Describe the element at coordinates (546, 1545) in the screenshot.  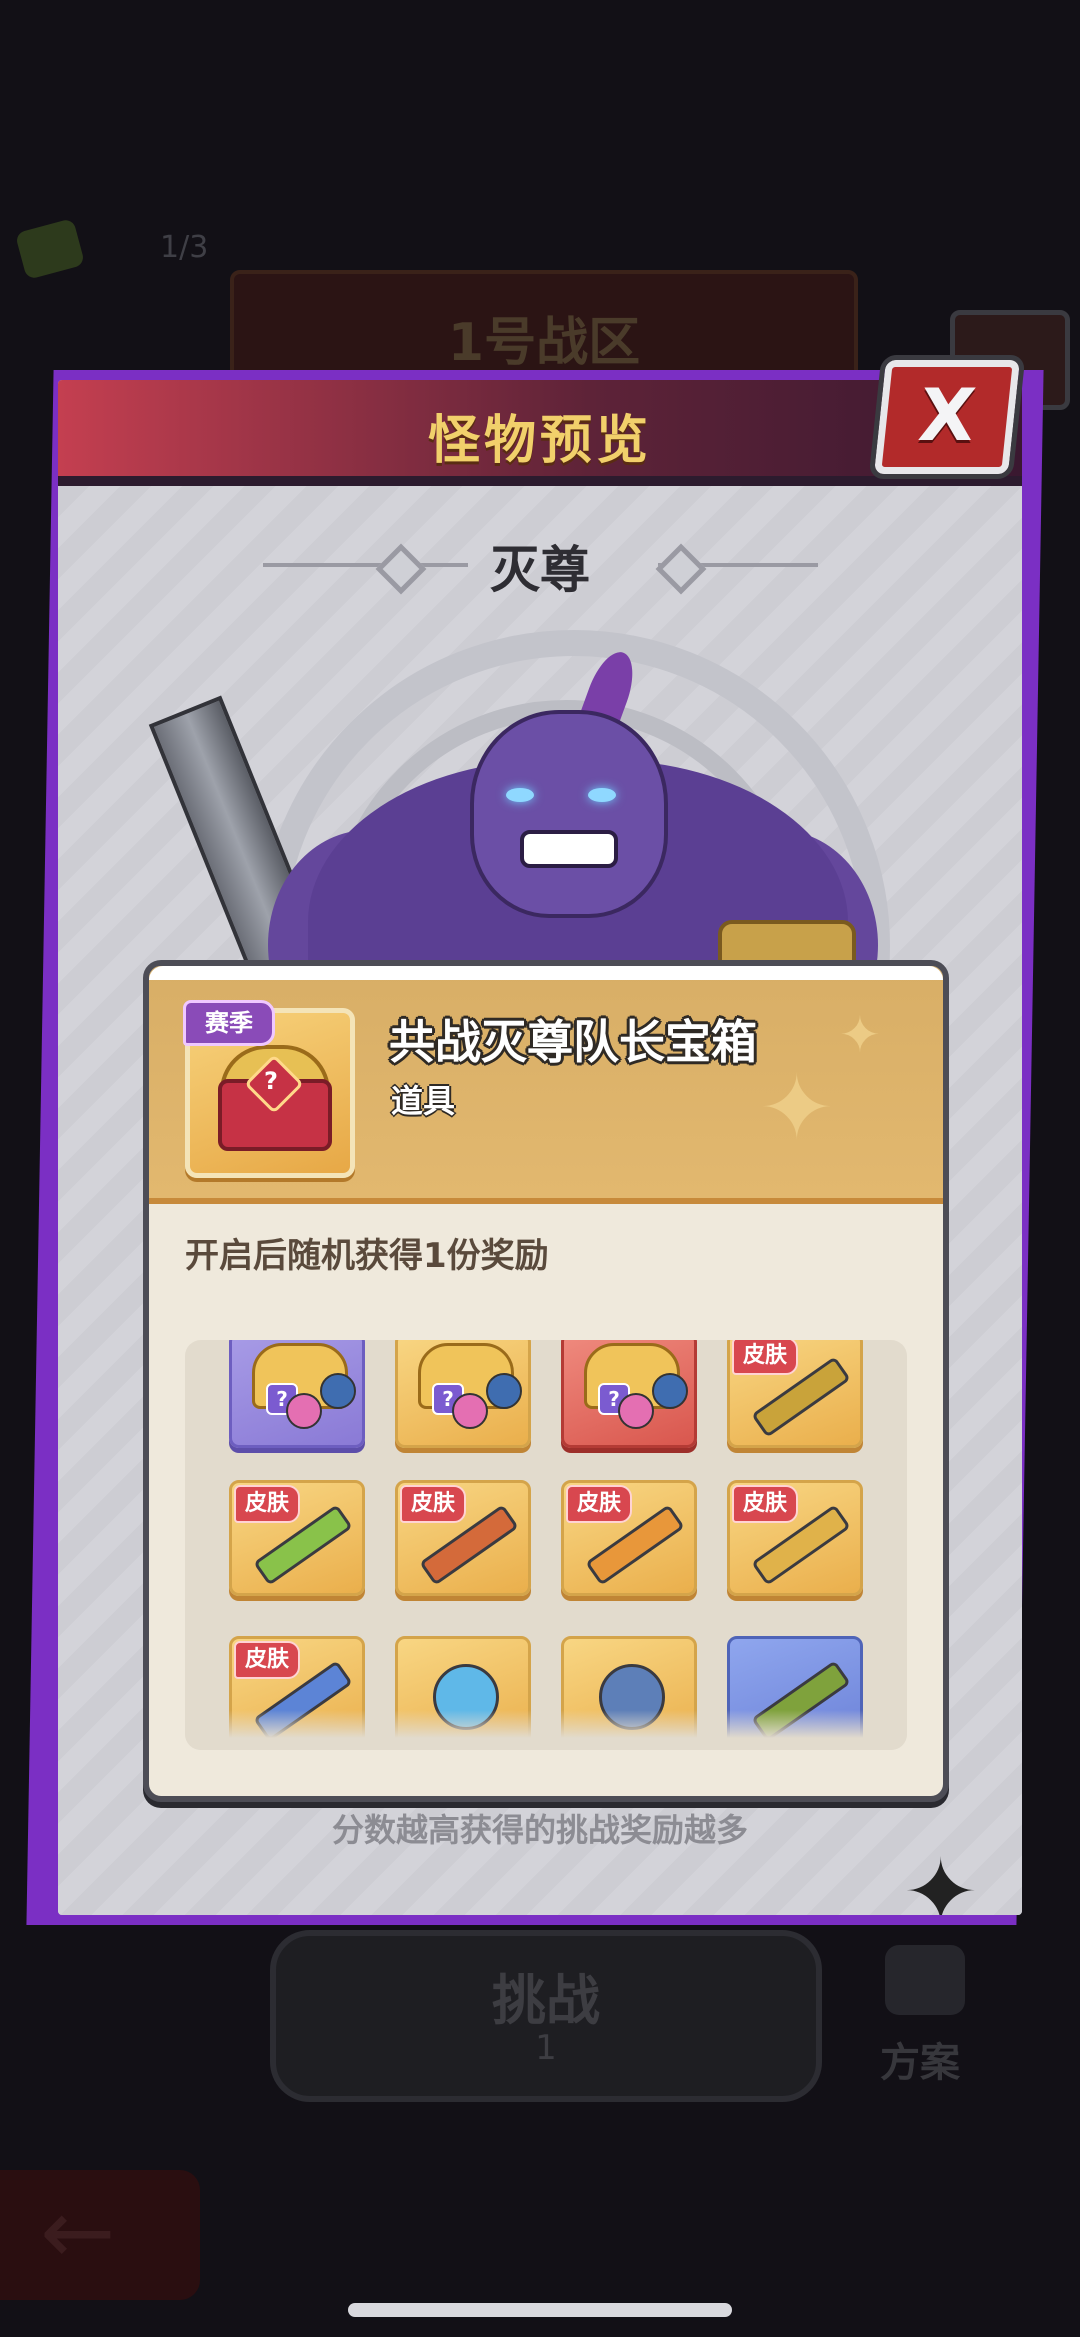
I see `reward-pool-grid: ??? 皮肤 皮肤 皮肤 皮肤 皮肤 皮肤` at that location.